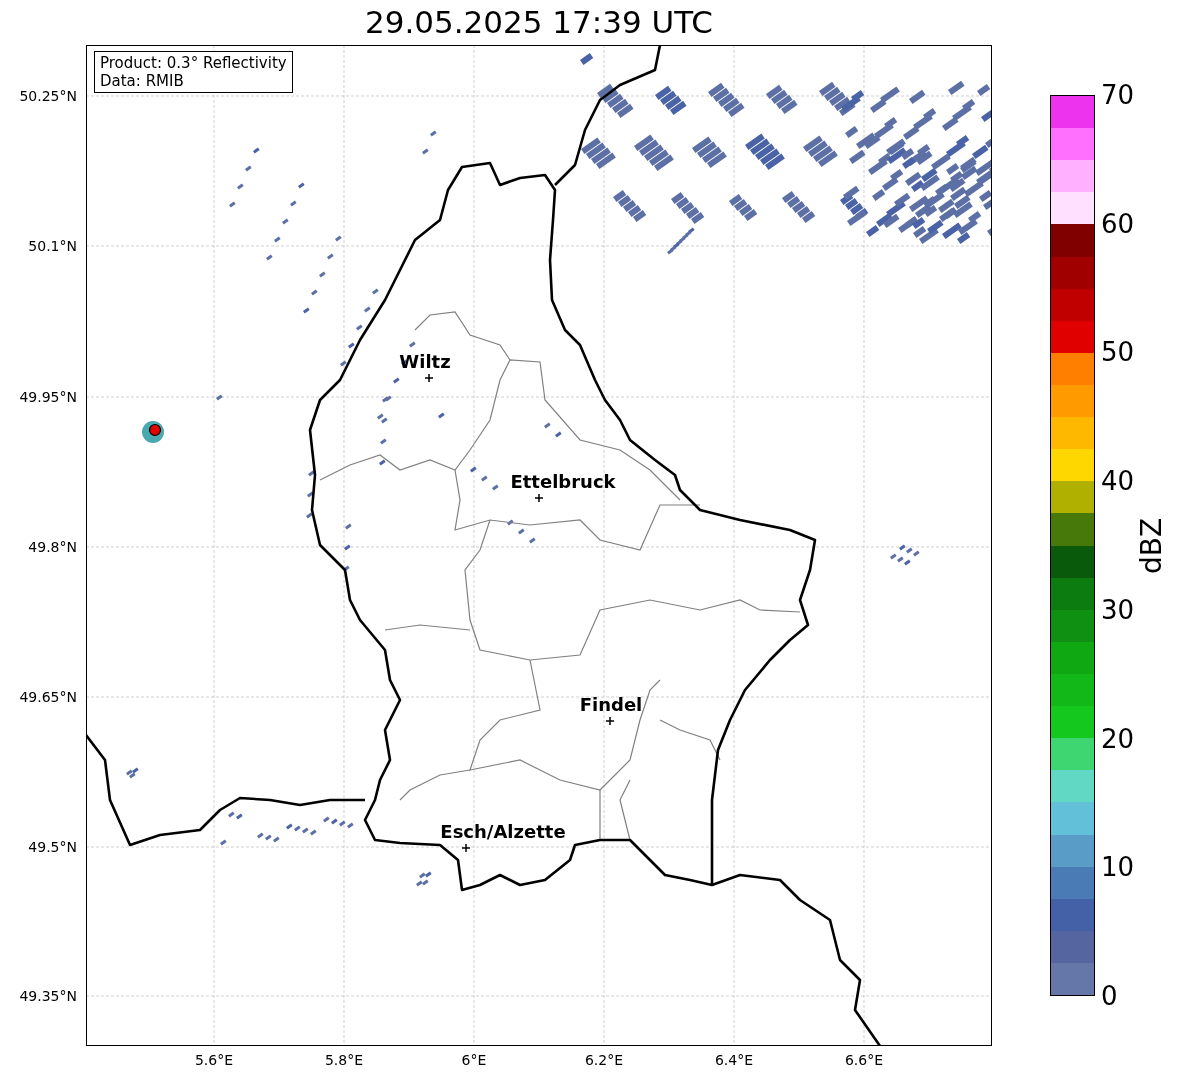 The image size is (1184, 1081). Describe the element at coordinates (1118, 481) in the screenshot. I see `colorbar-tick-label: 40` at that location.